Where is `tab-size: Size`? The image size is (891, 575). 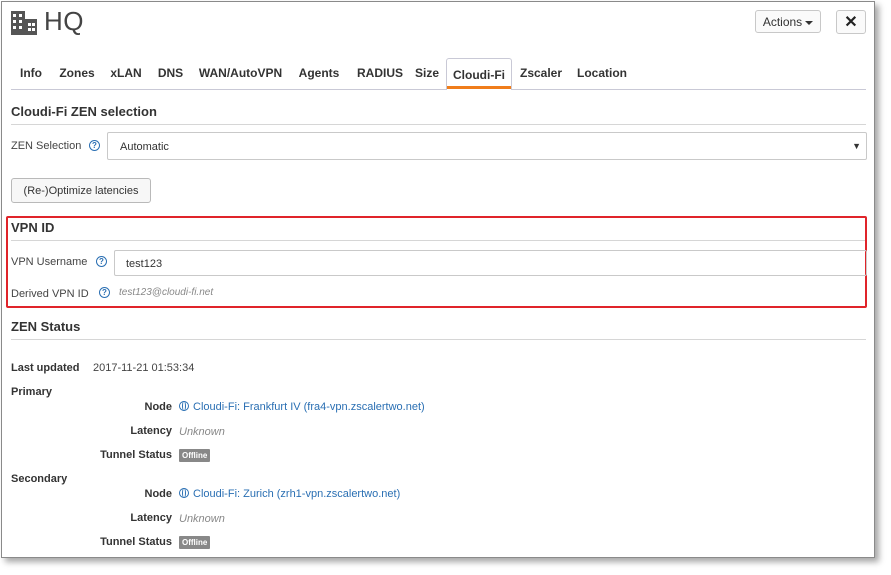
tab-size: Size is located at coordinates (427, 73).